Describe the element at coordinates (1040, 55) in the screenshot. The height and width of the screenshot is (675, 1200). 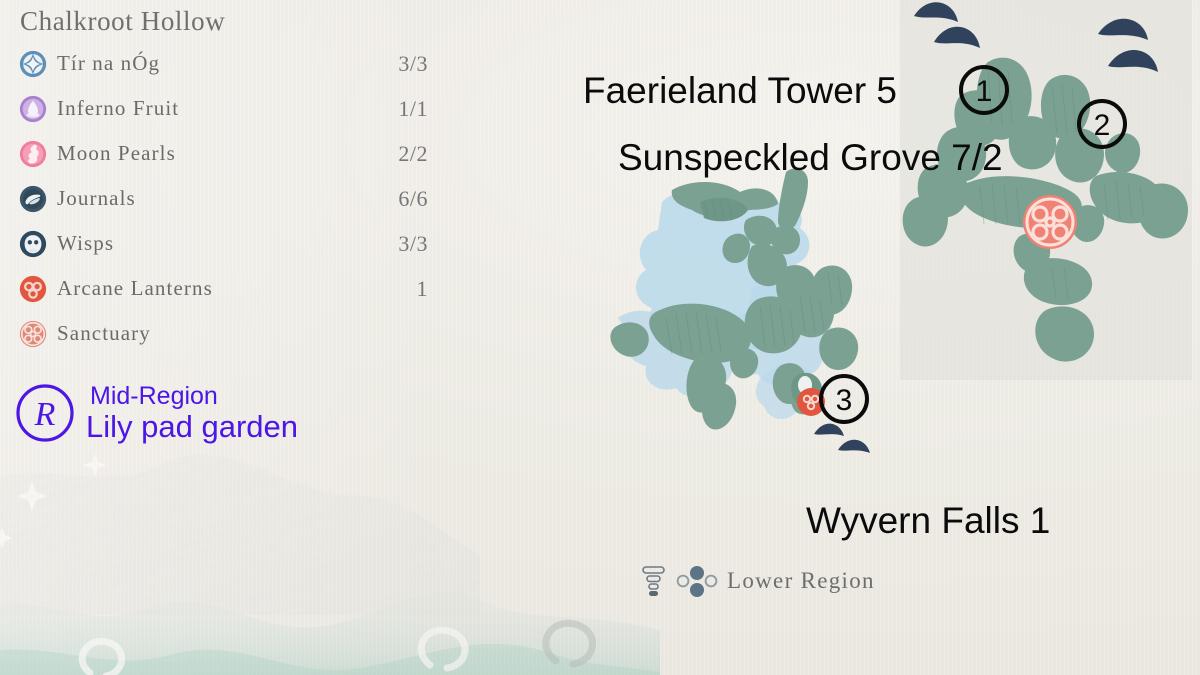
I see `bird-glyphs-top` at that location.